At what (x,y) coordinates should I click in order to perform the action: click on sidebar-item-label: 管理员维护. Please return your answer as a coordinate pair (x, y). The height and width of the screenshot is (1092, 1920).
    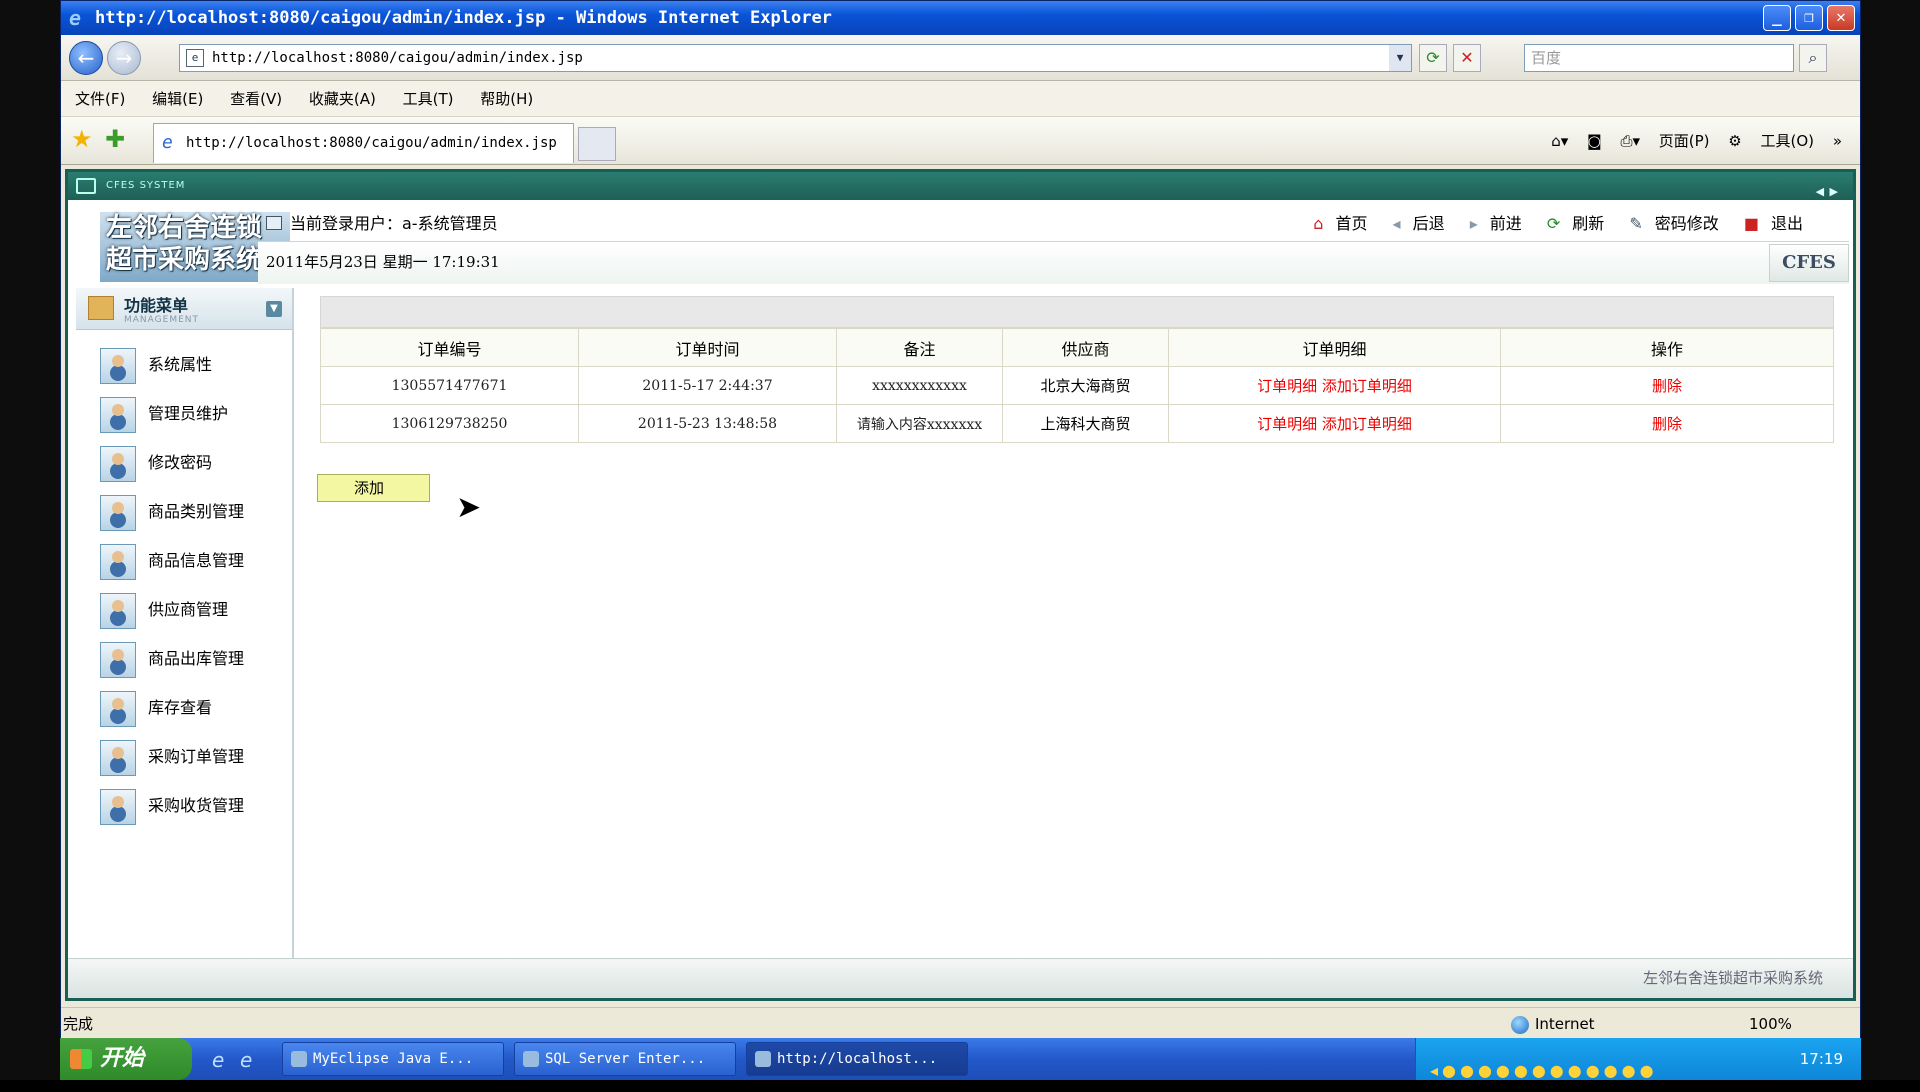
    Looking at the image, I should click on (188, 413).